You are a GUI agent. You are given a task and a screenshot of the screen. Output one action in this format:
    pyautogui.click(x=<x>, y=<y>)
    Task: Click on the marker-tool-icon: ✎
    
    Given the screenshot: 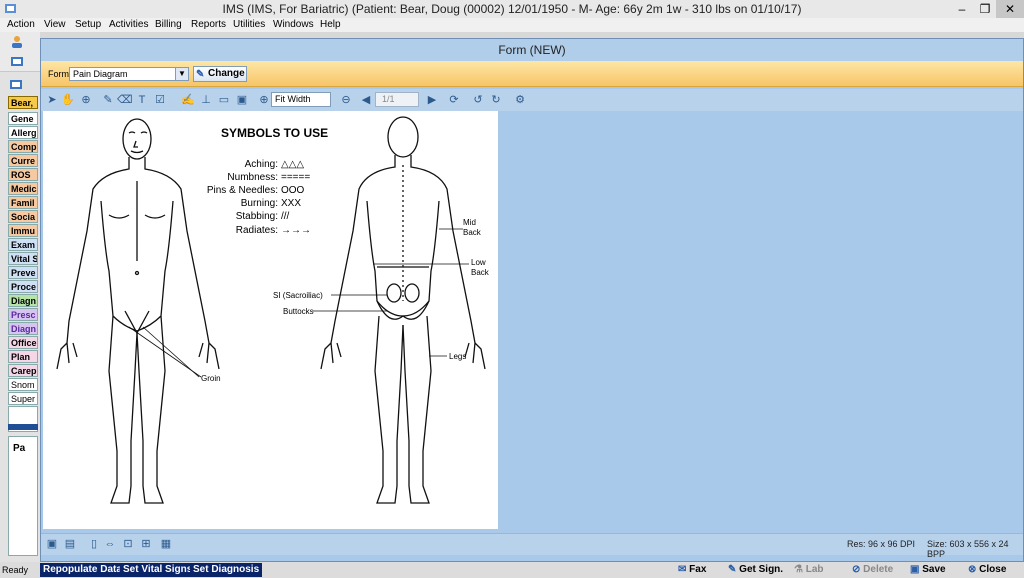 What is the action you would take?
    pyautogui.click(x=108, y=100)
    